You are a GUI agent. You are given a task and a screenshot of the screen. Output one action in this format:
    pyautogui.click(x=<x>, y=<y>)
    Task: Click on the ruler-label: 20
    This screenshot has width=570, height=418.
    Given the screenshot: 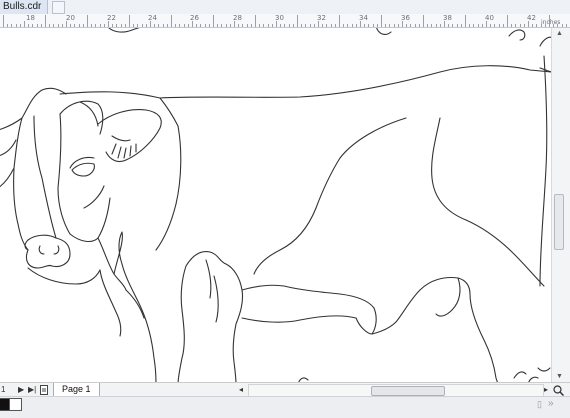 What is the action you would take?
    pyautogui.click(x=70, y=18)
    